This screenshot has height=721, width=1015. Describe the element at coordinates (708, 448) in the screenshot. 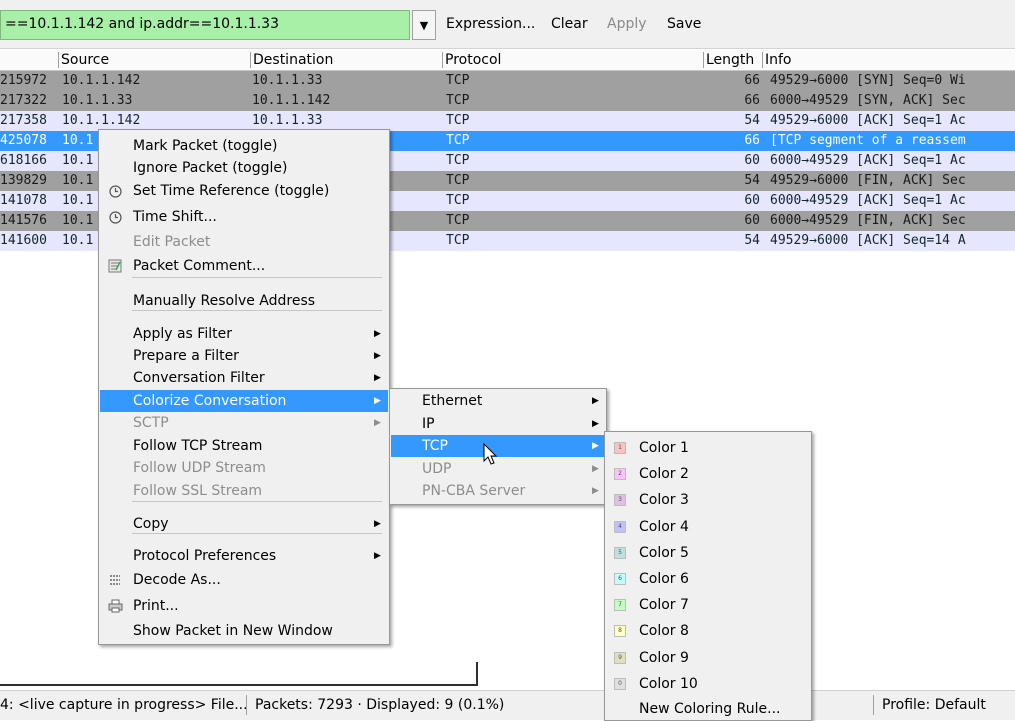

I see `color-choice-1: 1 Color 1` at that location.